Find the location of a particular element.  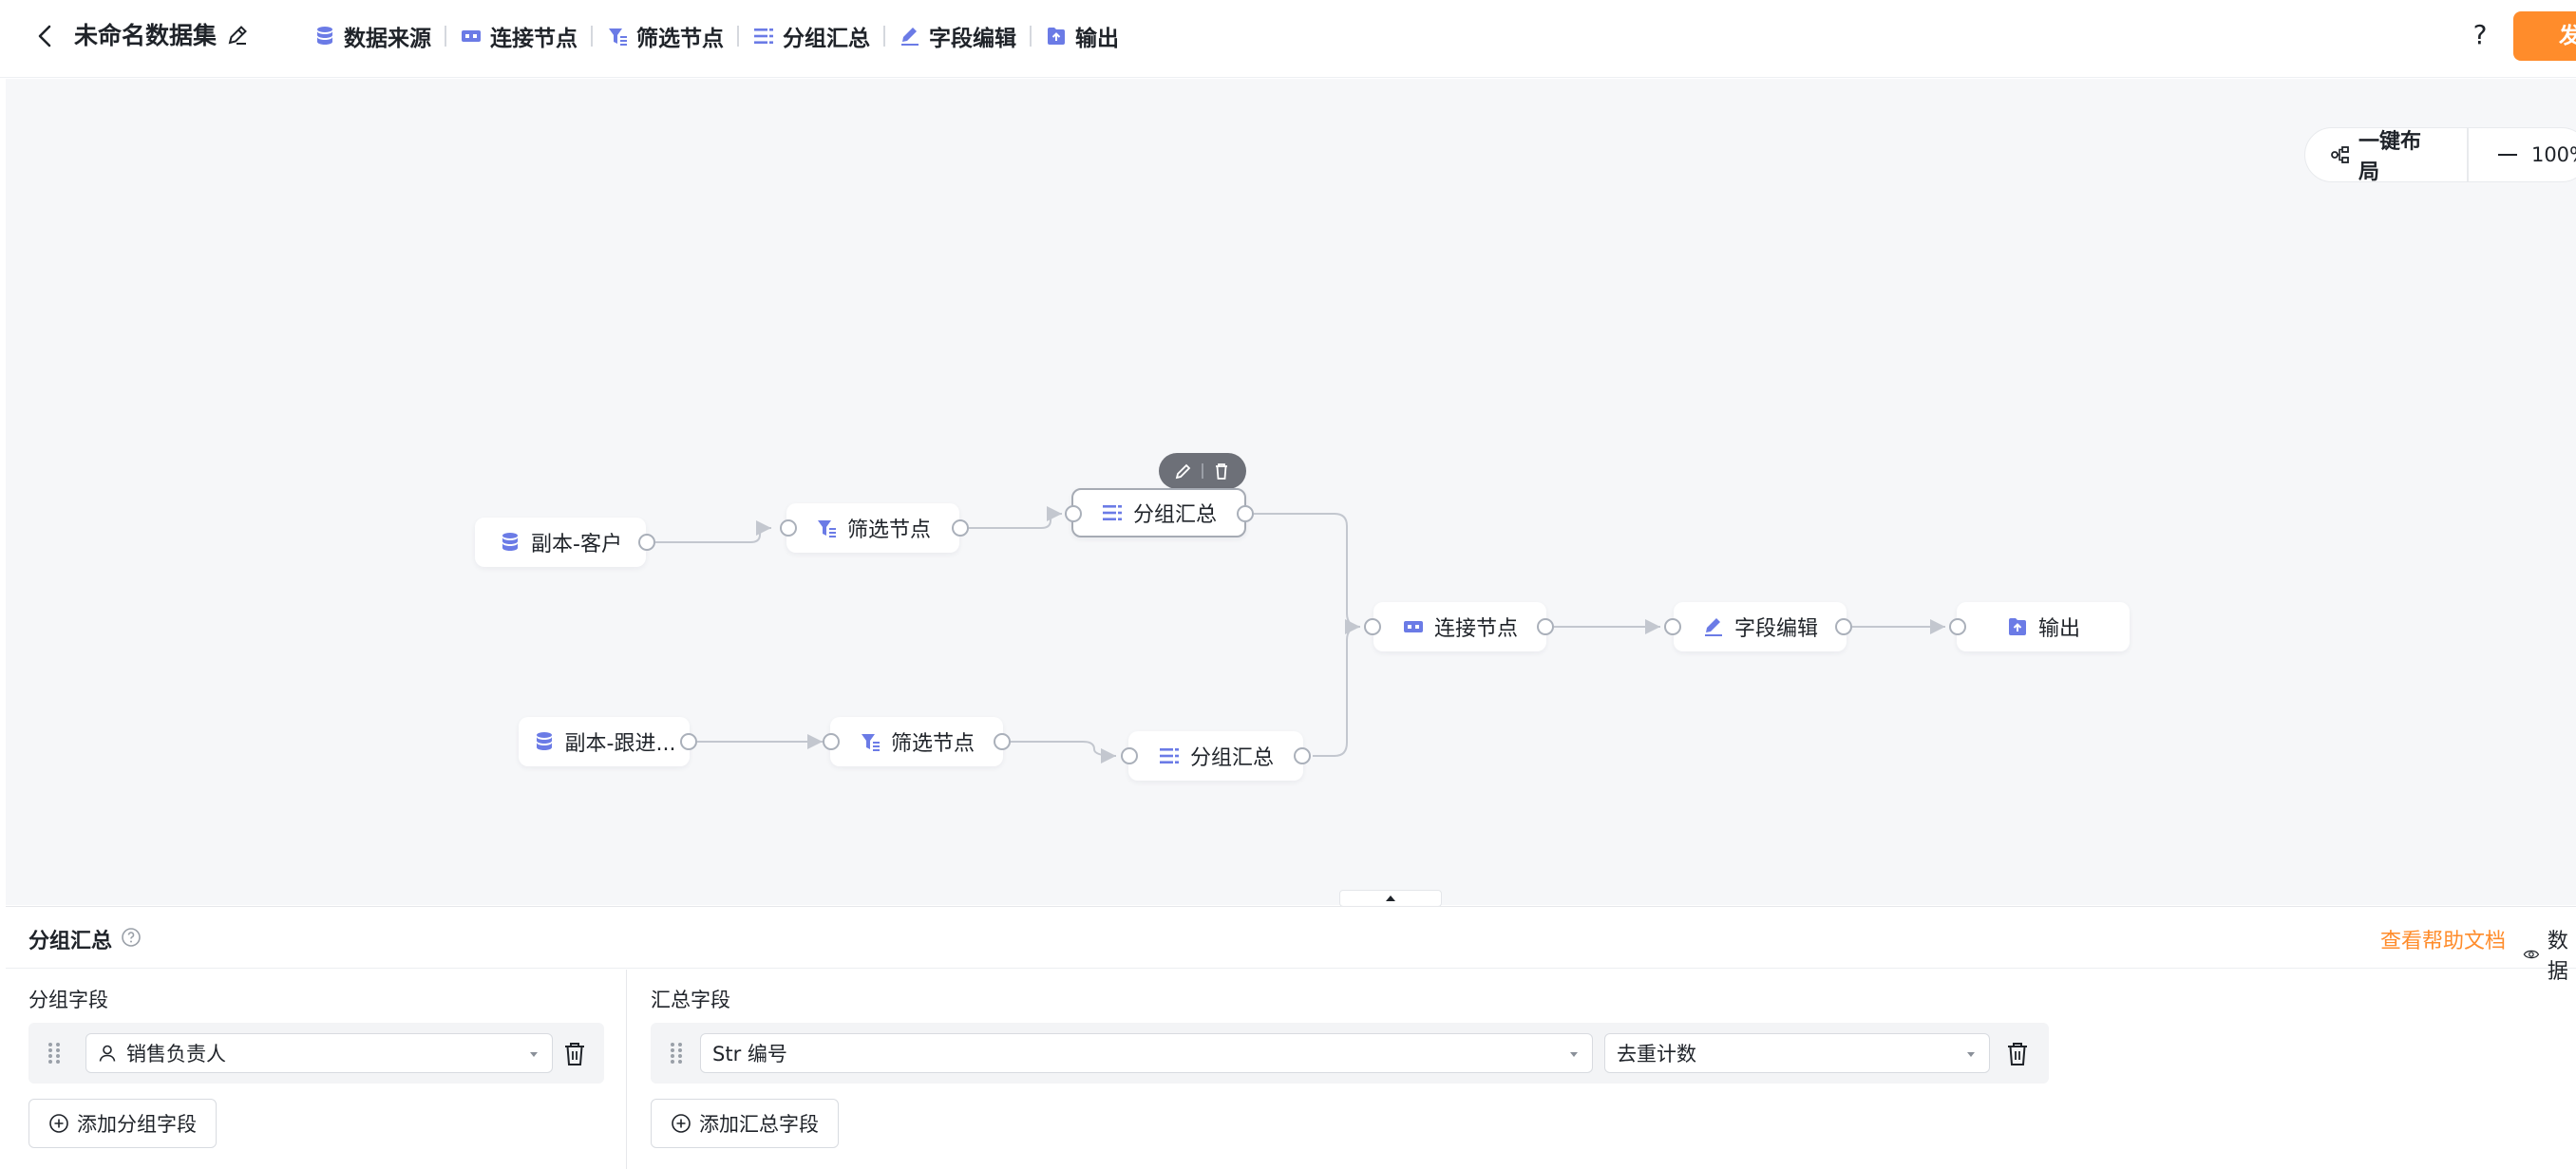

help-icon: ? is located at coordinates (2480, 35).